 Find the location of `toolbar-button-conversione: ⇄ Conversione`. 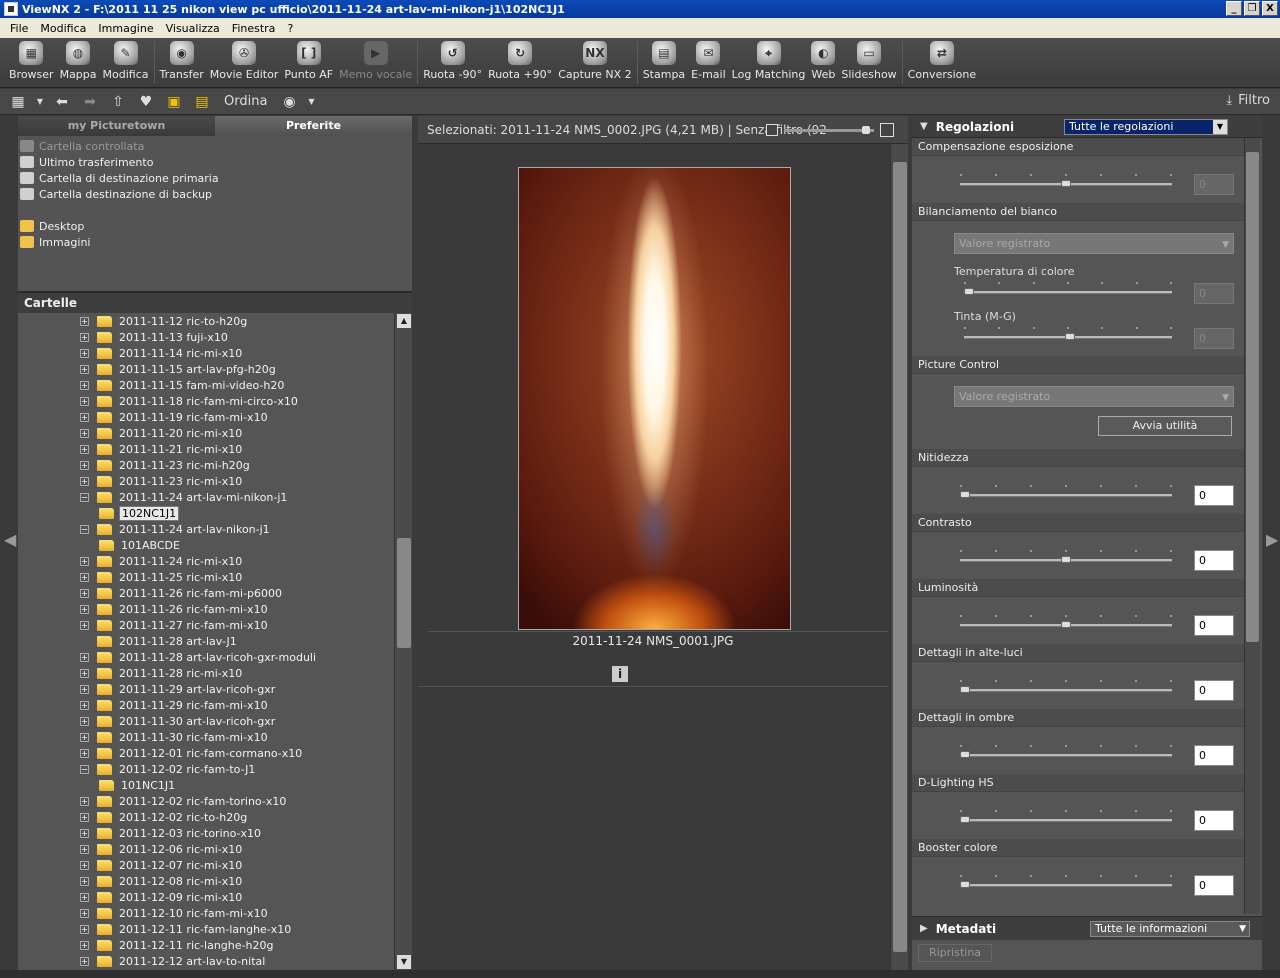

toolbar-button-conversione: ⇄ Conversione is located at coordinates (942, 59).